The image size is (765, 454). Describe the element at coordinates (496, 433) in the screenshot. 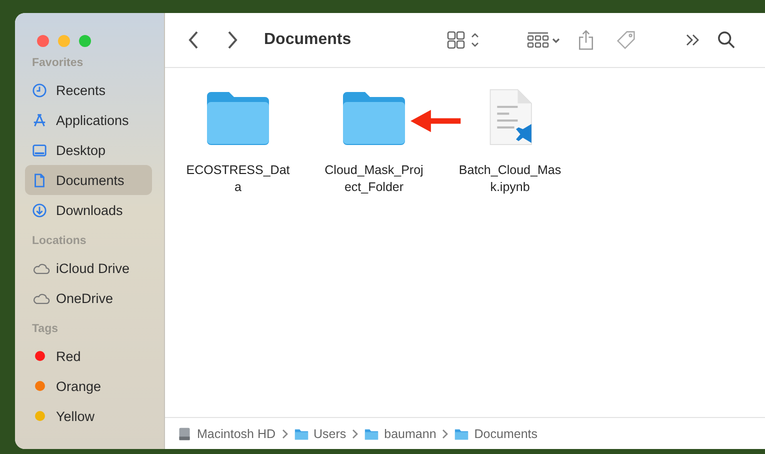

I see `path-item: Documents` at that location.